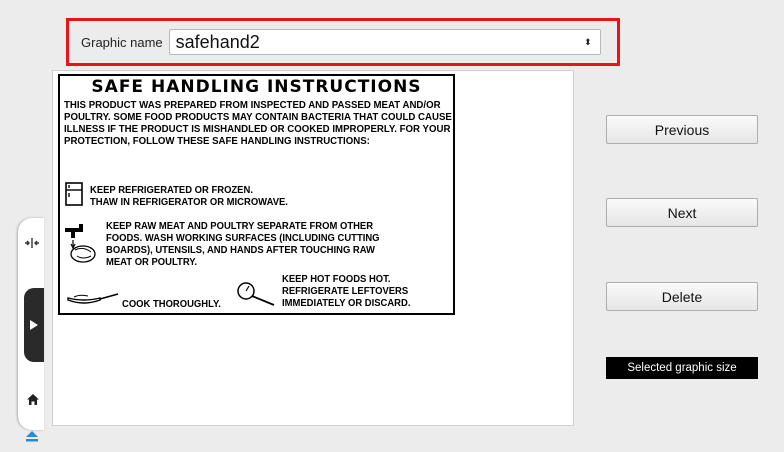  Describe the element at coordinates (682, 129) in the screenshot. I see `previous-button: Previous` at that location.